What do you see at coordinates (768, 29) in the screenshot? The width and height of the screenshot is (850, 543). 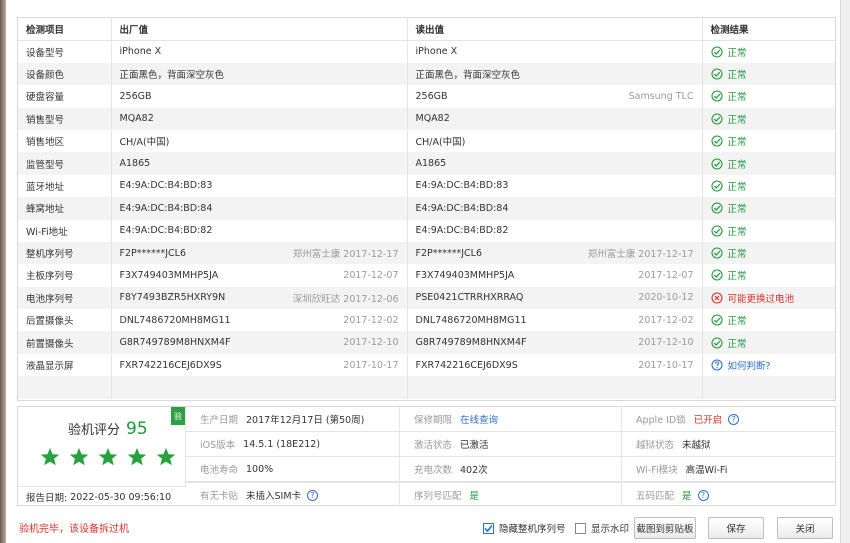 I see `header-result: 检测结果` at bounding box center [768, 29].